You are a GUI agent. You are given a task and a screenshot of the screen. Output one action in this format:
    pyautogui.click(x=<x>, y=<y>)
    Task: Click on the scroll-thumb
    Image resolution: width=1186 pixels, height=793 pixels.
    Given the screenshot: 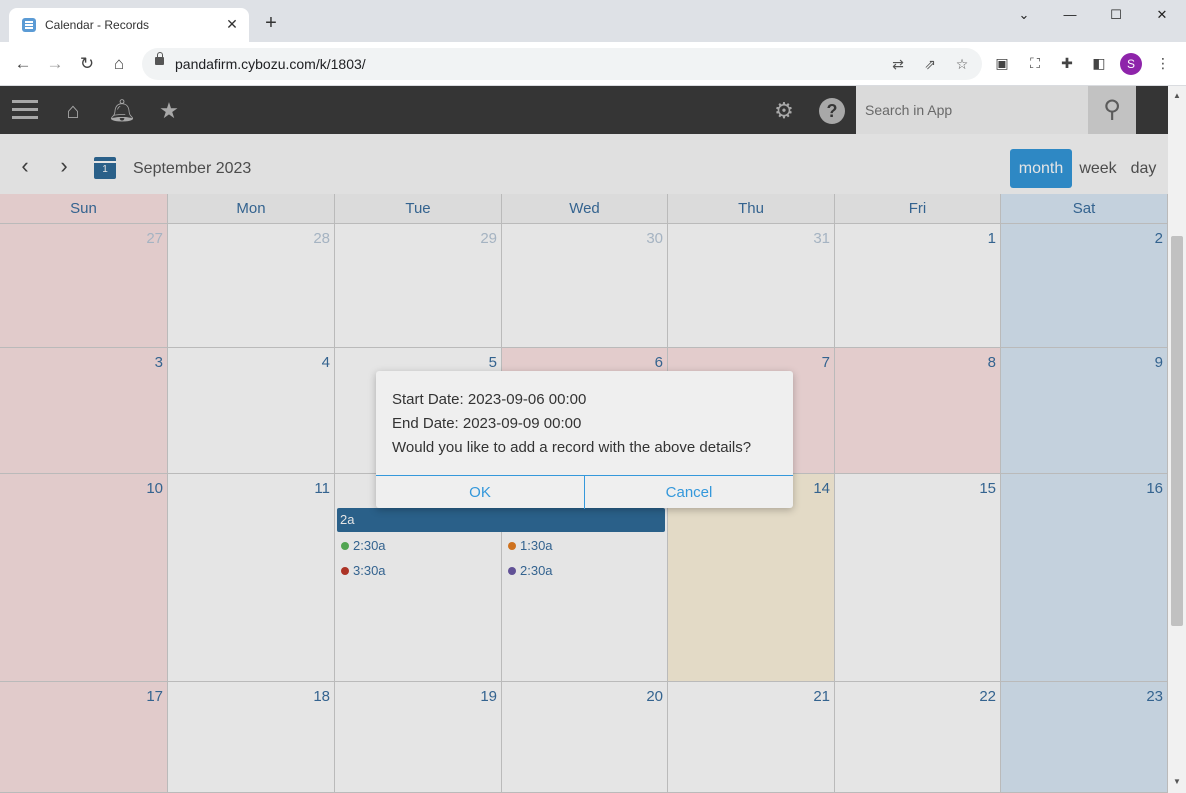 What is the action you would take?
    pyautogui.click(x=1177, y=431)
    